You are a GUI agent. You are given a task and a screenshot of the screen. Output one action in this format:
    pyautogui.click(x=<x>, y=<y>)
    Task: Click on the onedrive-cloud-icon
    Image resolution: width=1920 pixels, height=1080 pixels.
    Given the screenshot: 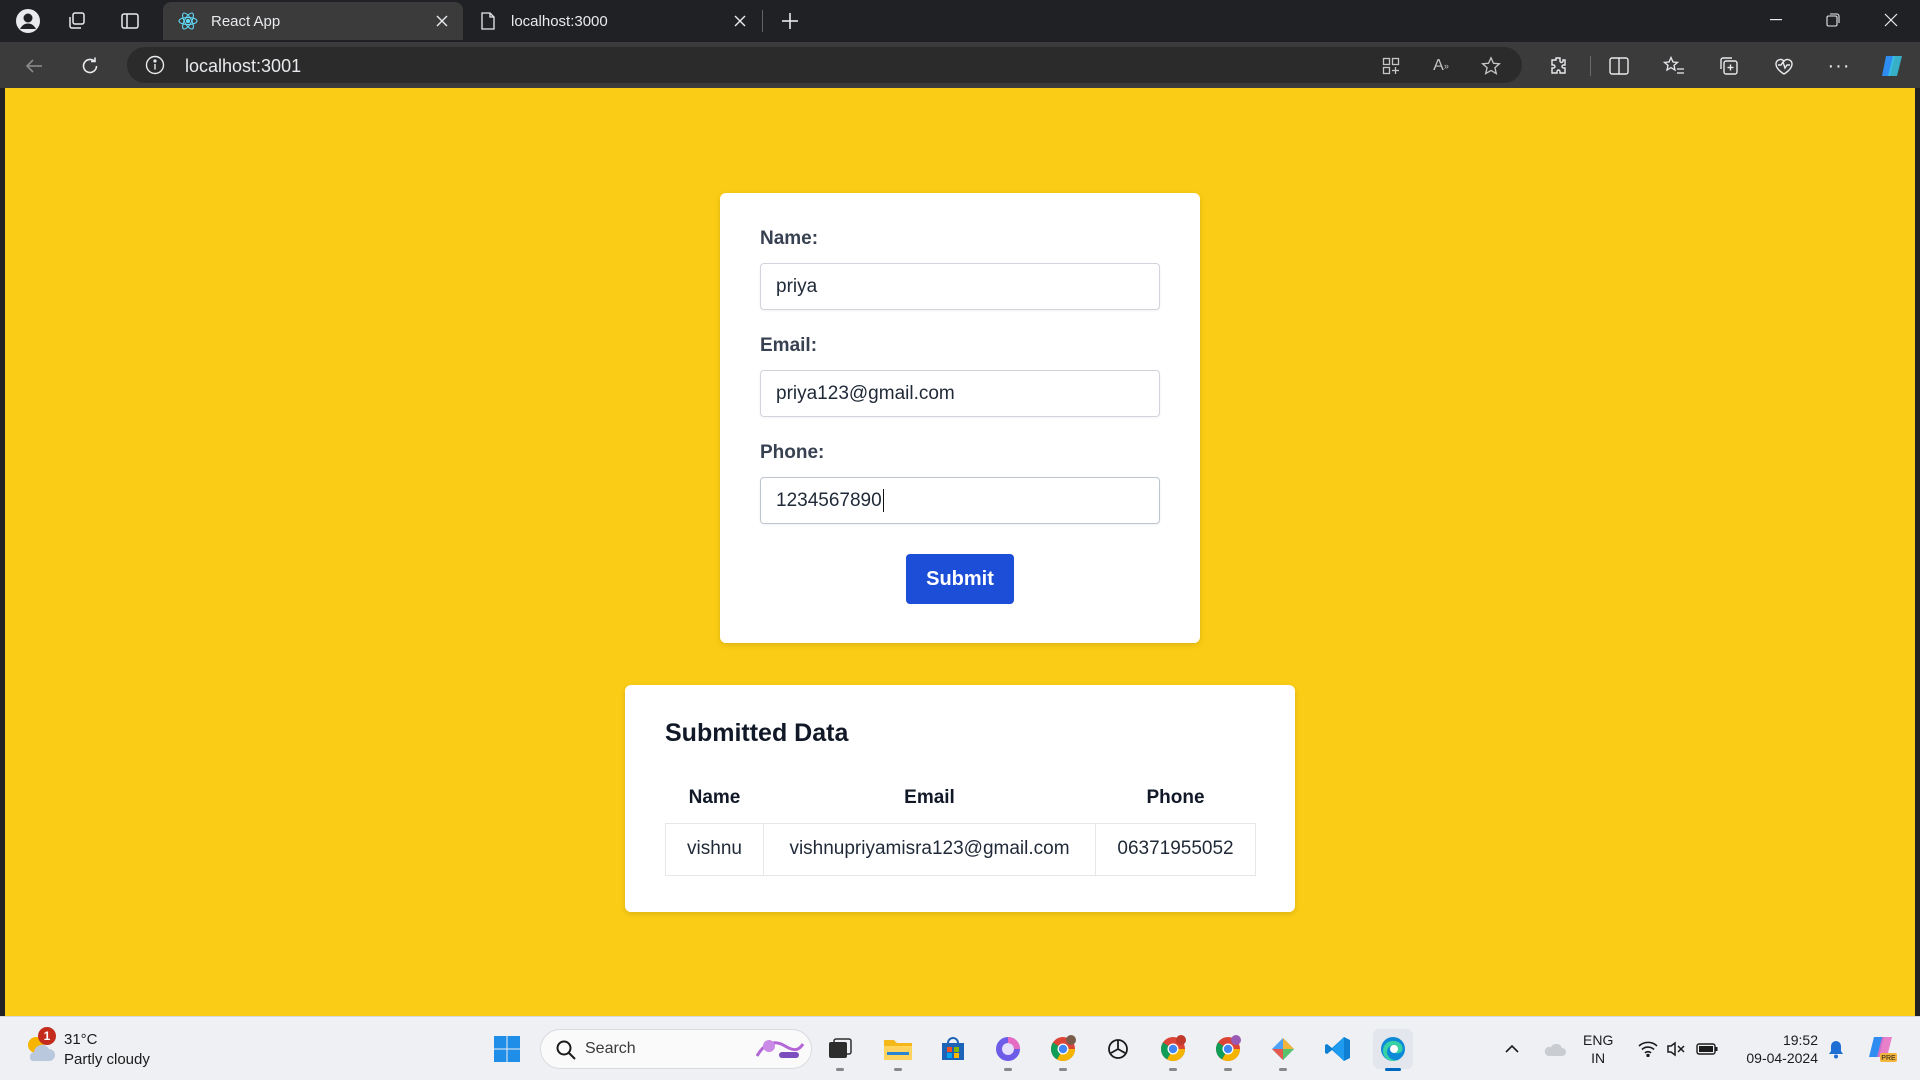 What is the action you would take?
    pyautogui.click(x=1554, y=1049)
    